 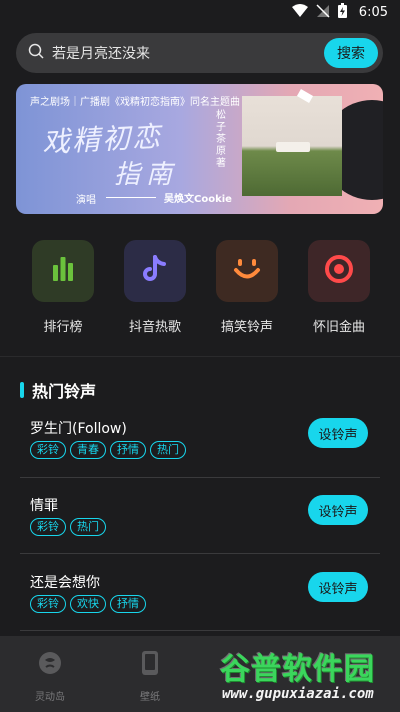 I want to click on island-icon, so click(x=50, y=665).